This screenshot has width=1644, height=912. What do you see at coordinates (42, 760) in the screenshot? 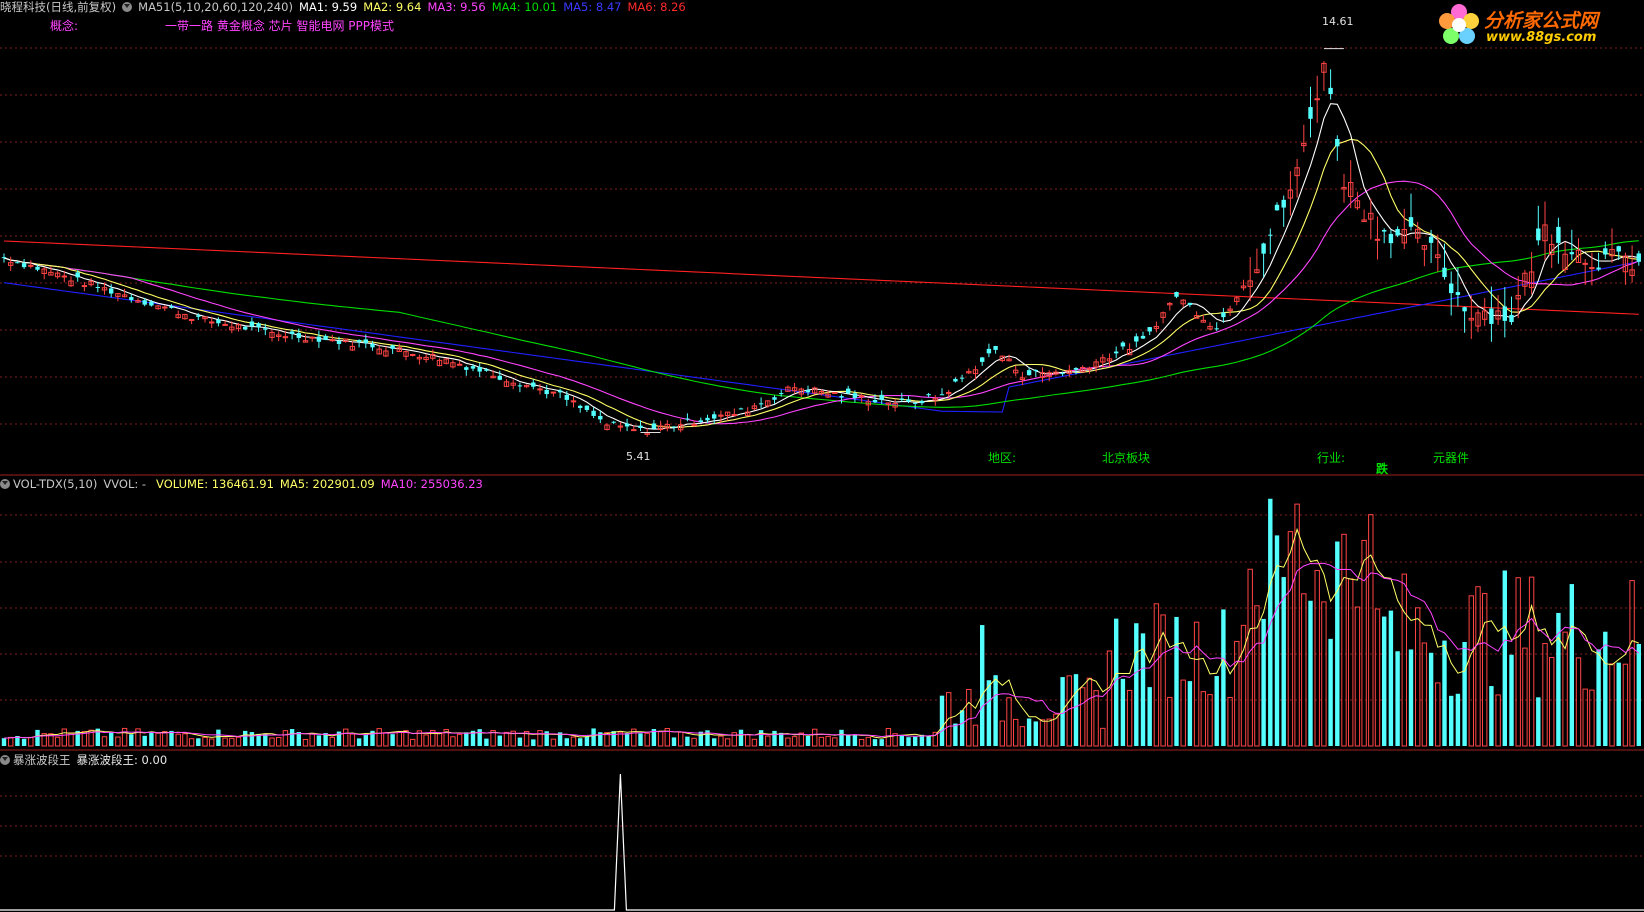
I see `indicator-title: 暴涨波段王` at bounding box center [42, 760].